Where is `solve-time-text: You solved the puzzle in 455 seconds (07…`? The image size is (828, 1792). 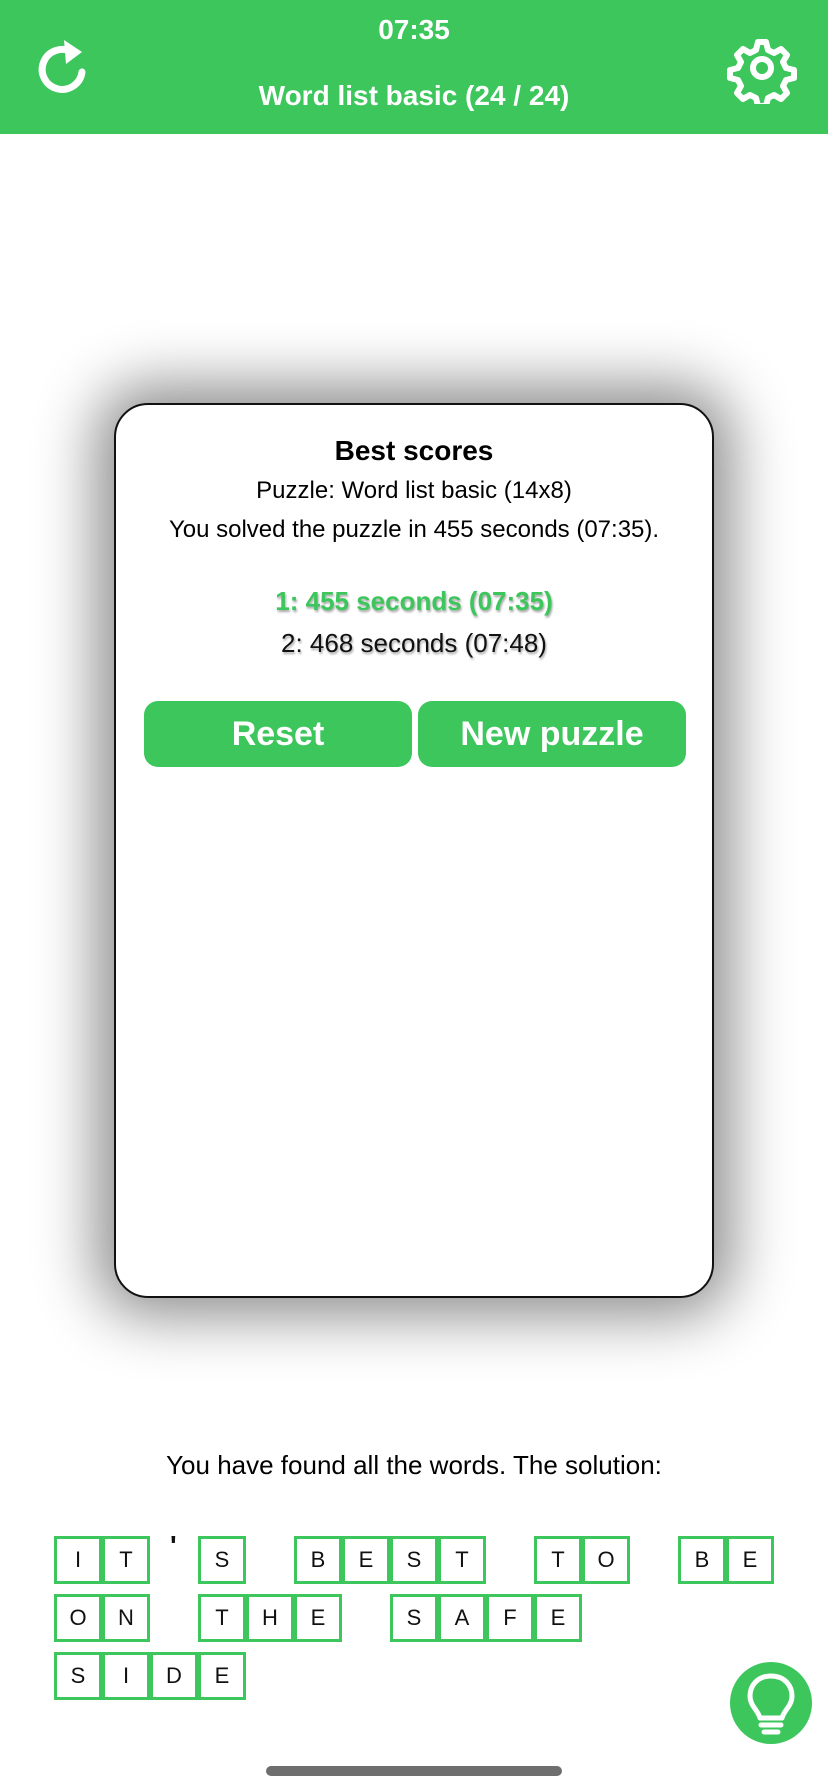
solve-time-text: You solved the puzzle in 455 seconds (07… is located at coordinates (414, 529).